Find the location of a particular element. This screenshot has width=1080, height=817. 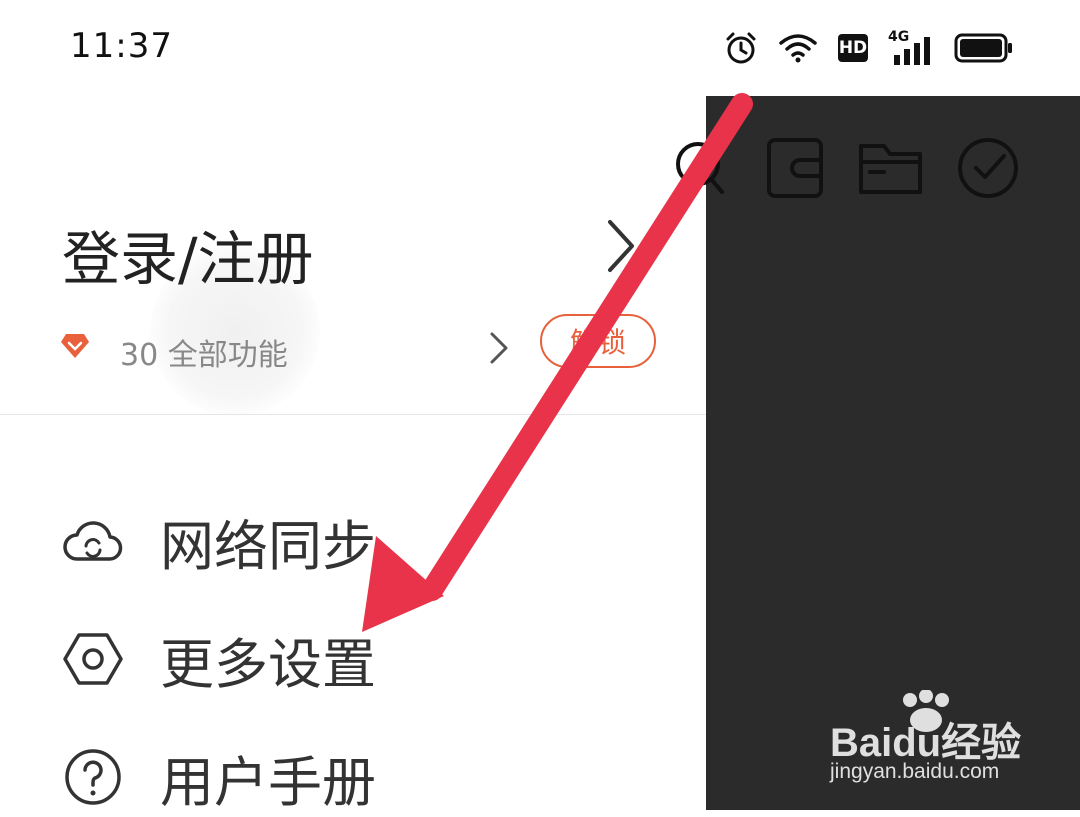

menu-item-user-manual: 用户手册 is located at coordinates (219, 778).